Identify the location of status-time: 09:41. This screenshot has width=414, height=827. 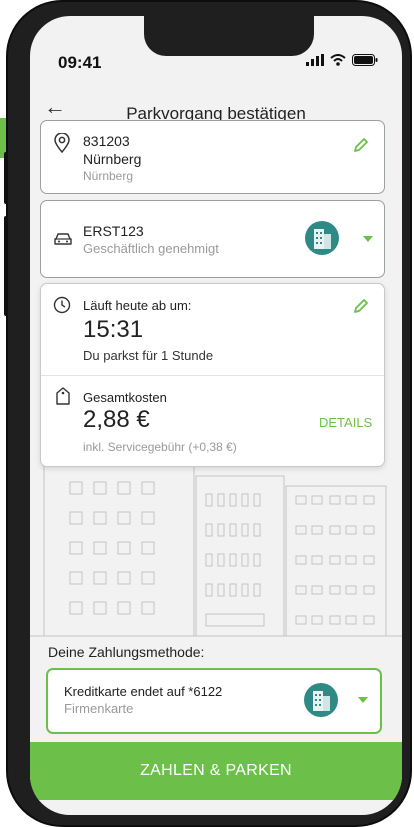
(80, 62).